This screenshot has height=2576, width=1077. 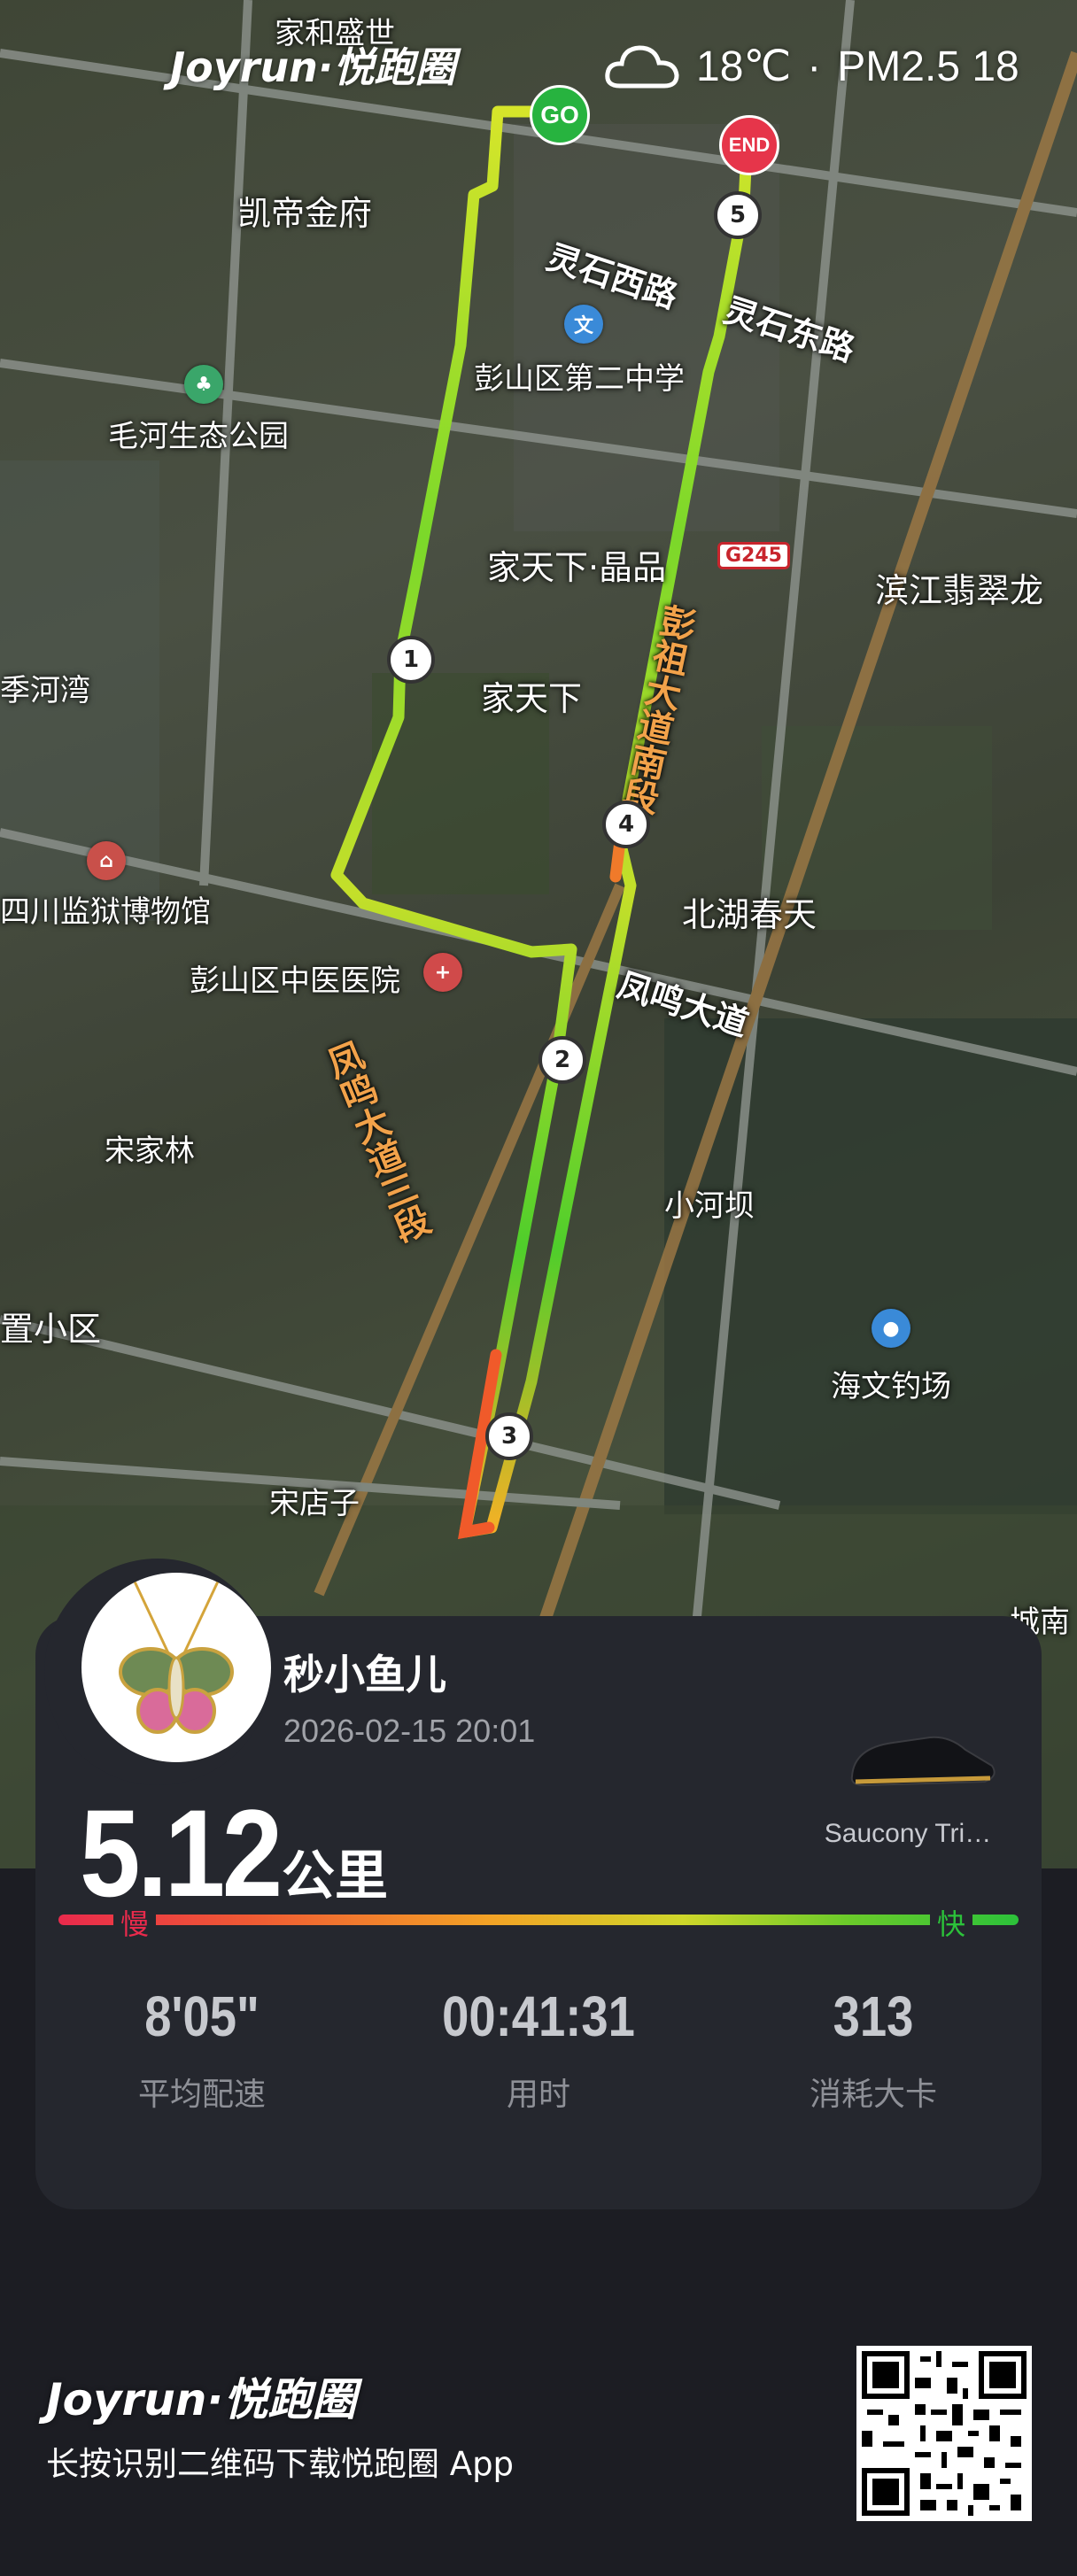 What do you see at coordinates (442, 972) in the screenshot?
I see `hospital-poi-icon: +` at bounding box center [442, 972].